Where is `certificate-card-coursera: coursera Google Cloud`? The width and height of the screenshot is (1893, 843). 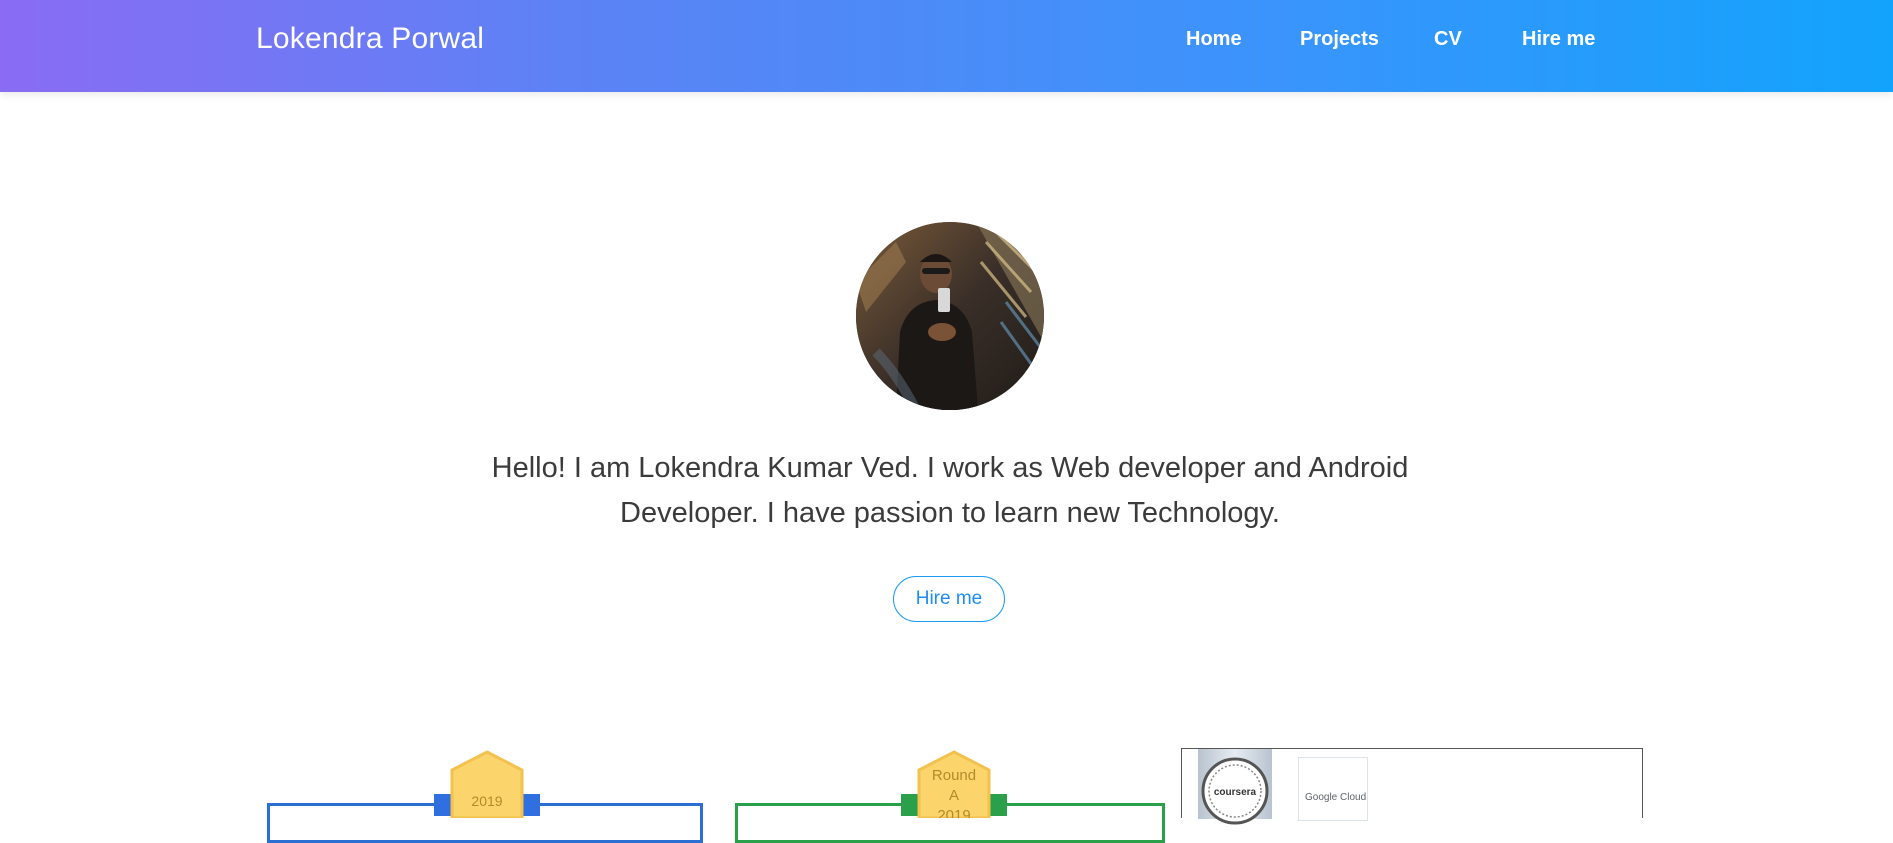 certificate-card-coursera: coursera Google Cloud is located at coordinates (1412, 786).